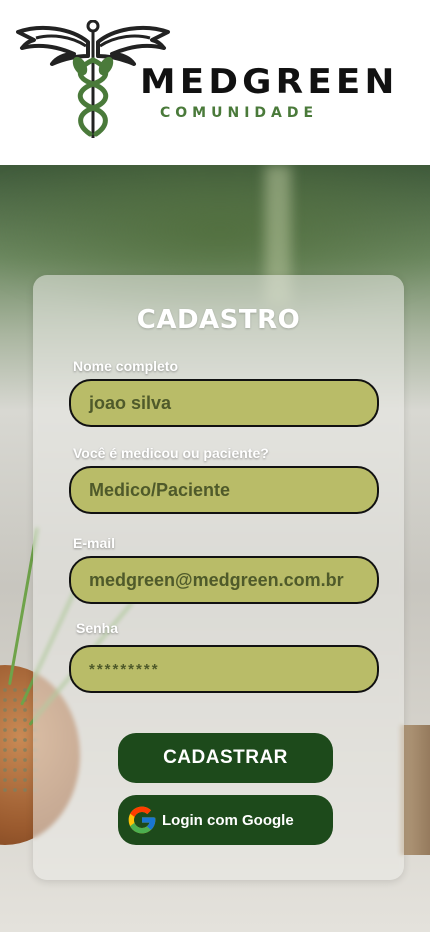  I want to click on email-label: E-mail, so click(94, 543).